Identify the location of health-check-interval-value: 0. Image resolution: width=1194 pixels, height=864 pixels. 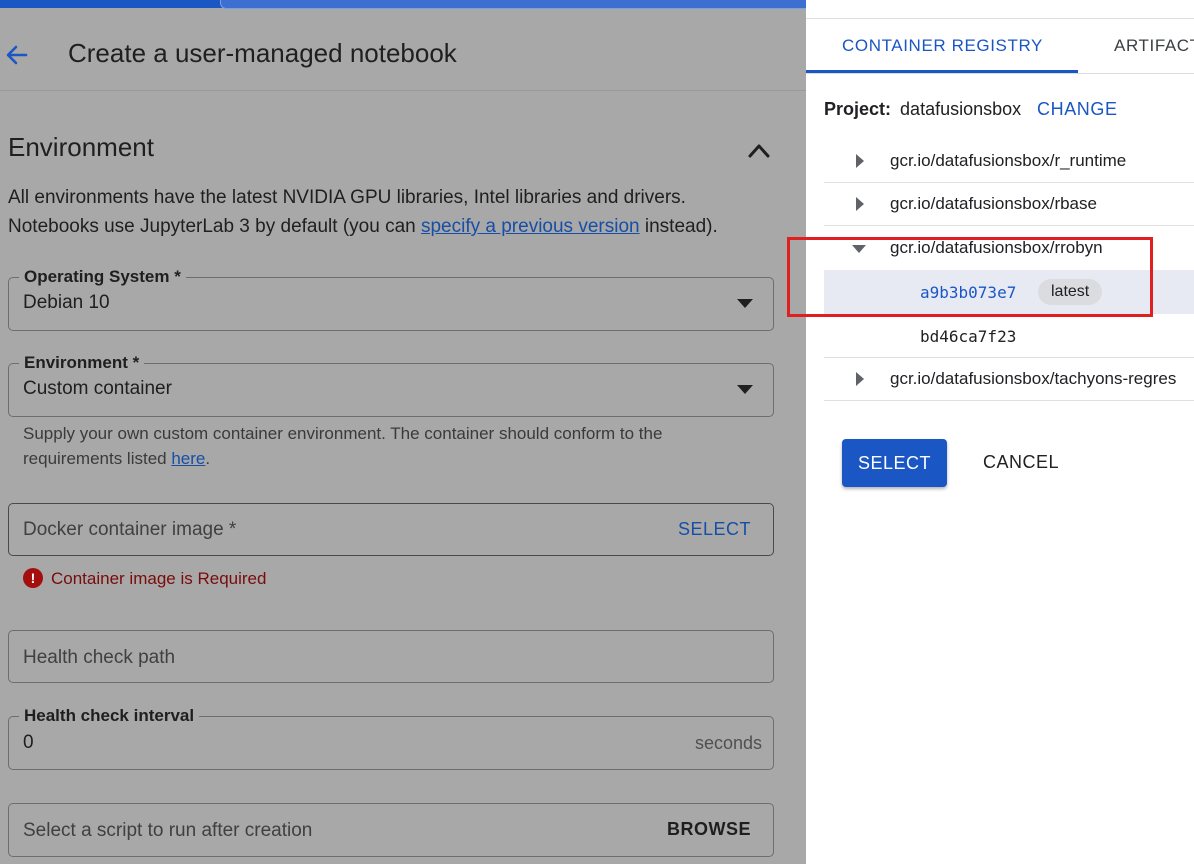
(28, 742).